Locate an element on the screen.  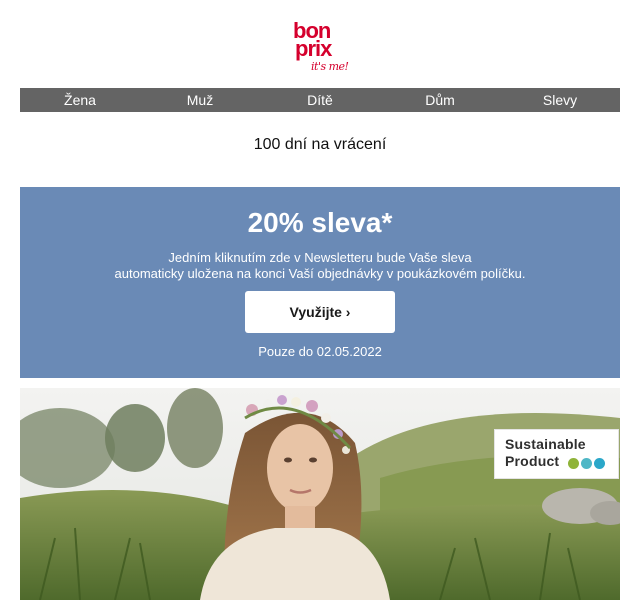
badge-dot-teal is located at coordinates (586, 463).